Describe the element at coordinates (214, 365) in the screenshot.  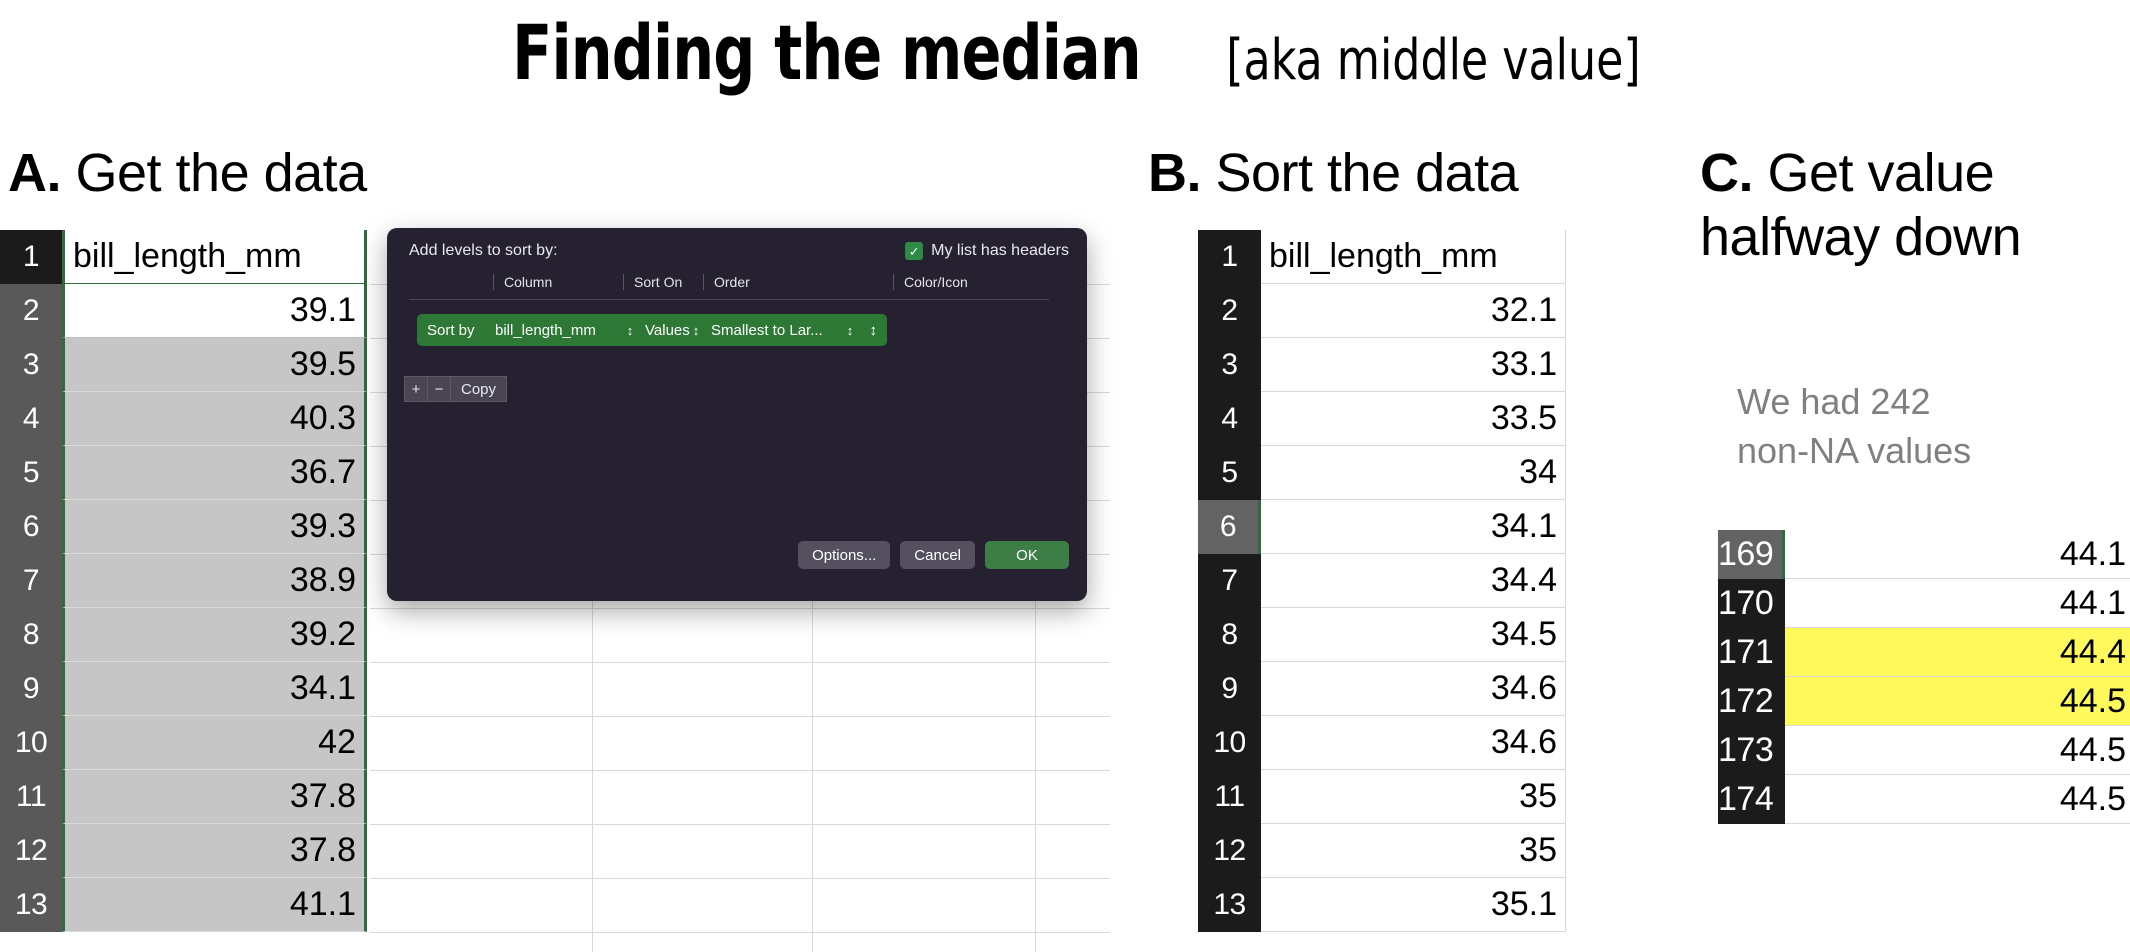
I see `data-cell: 39.5` at that location.